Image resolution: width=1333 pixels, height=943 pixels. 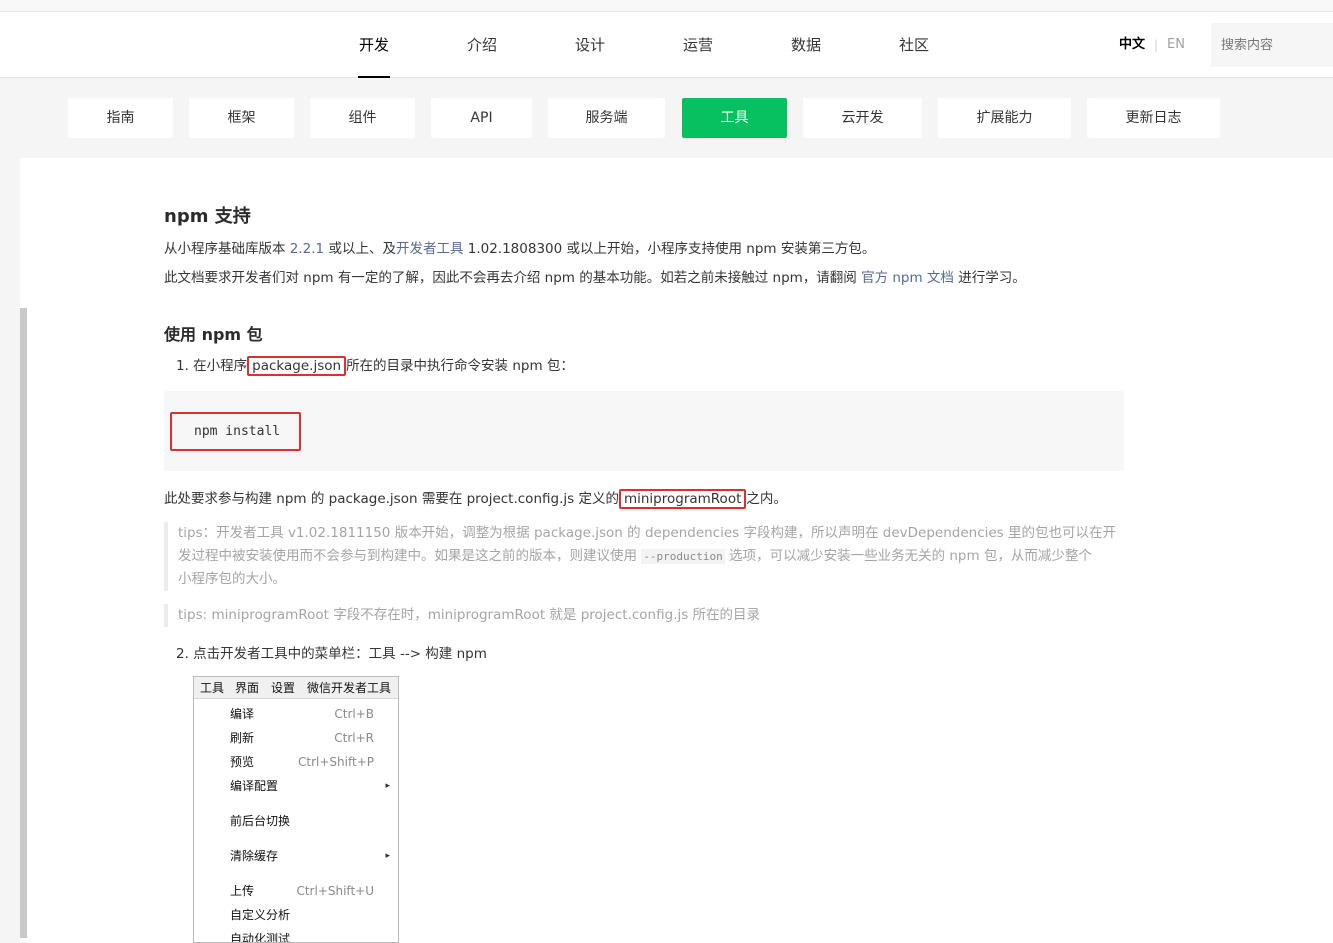 I want to click on step1-text-prefix: 1. 在小程序, so click(x=212, y=366).